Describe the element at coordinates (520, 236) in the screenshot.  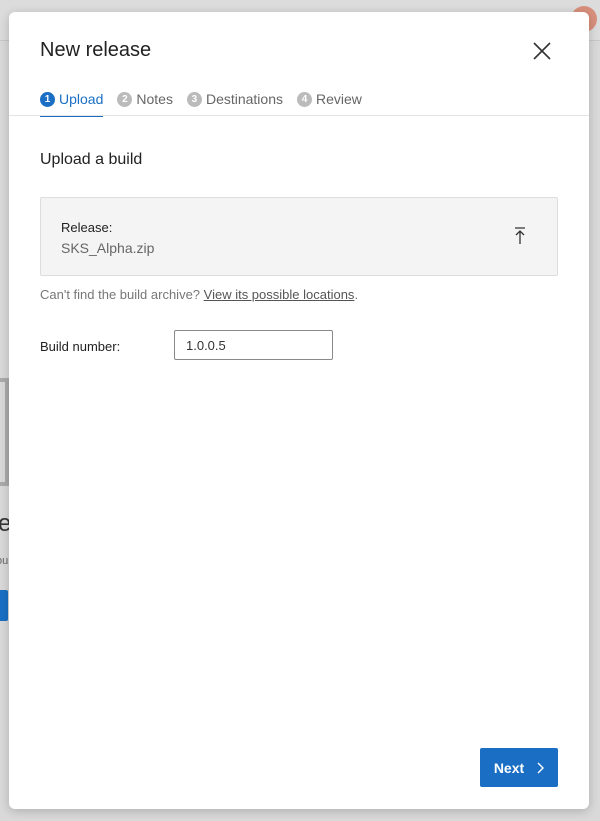
I see `upload-icon` at that location.